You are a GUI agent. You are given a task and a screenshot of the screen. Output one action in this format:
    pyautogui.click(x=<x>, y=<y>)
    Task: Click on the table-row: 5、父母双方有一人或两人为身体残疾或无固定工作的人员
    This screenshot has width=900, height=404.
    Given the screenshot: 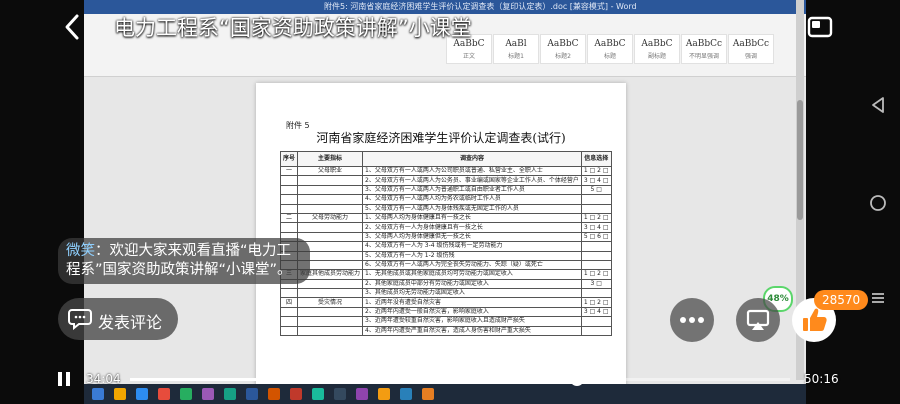 What is the action you would take?
    pyautogui.click(x=445, y=208)
    